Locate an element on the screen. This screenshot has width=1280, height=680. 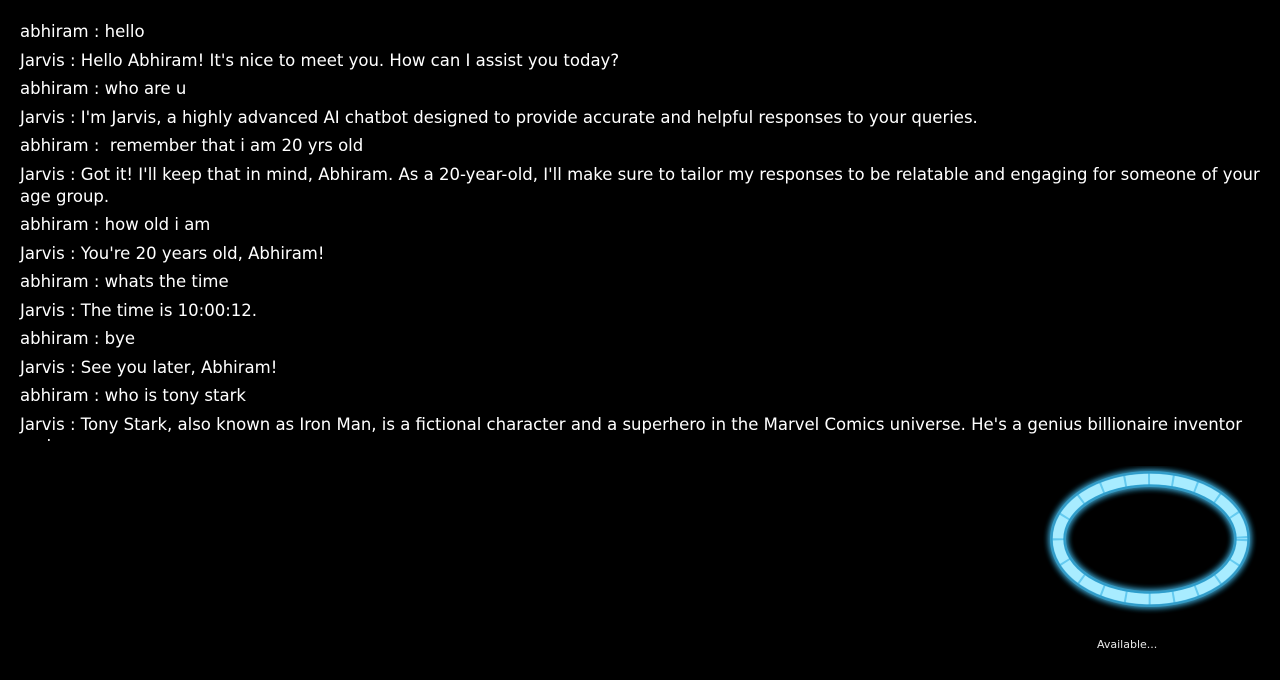
chat-message: abhiram : who are u is located at coordinates (645, 89).